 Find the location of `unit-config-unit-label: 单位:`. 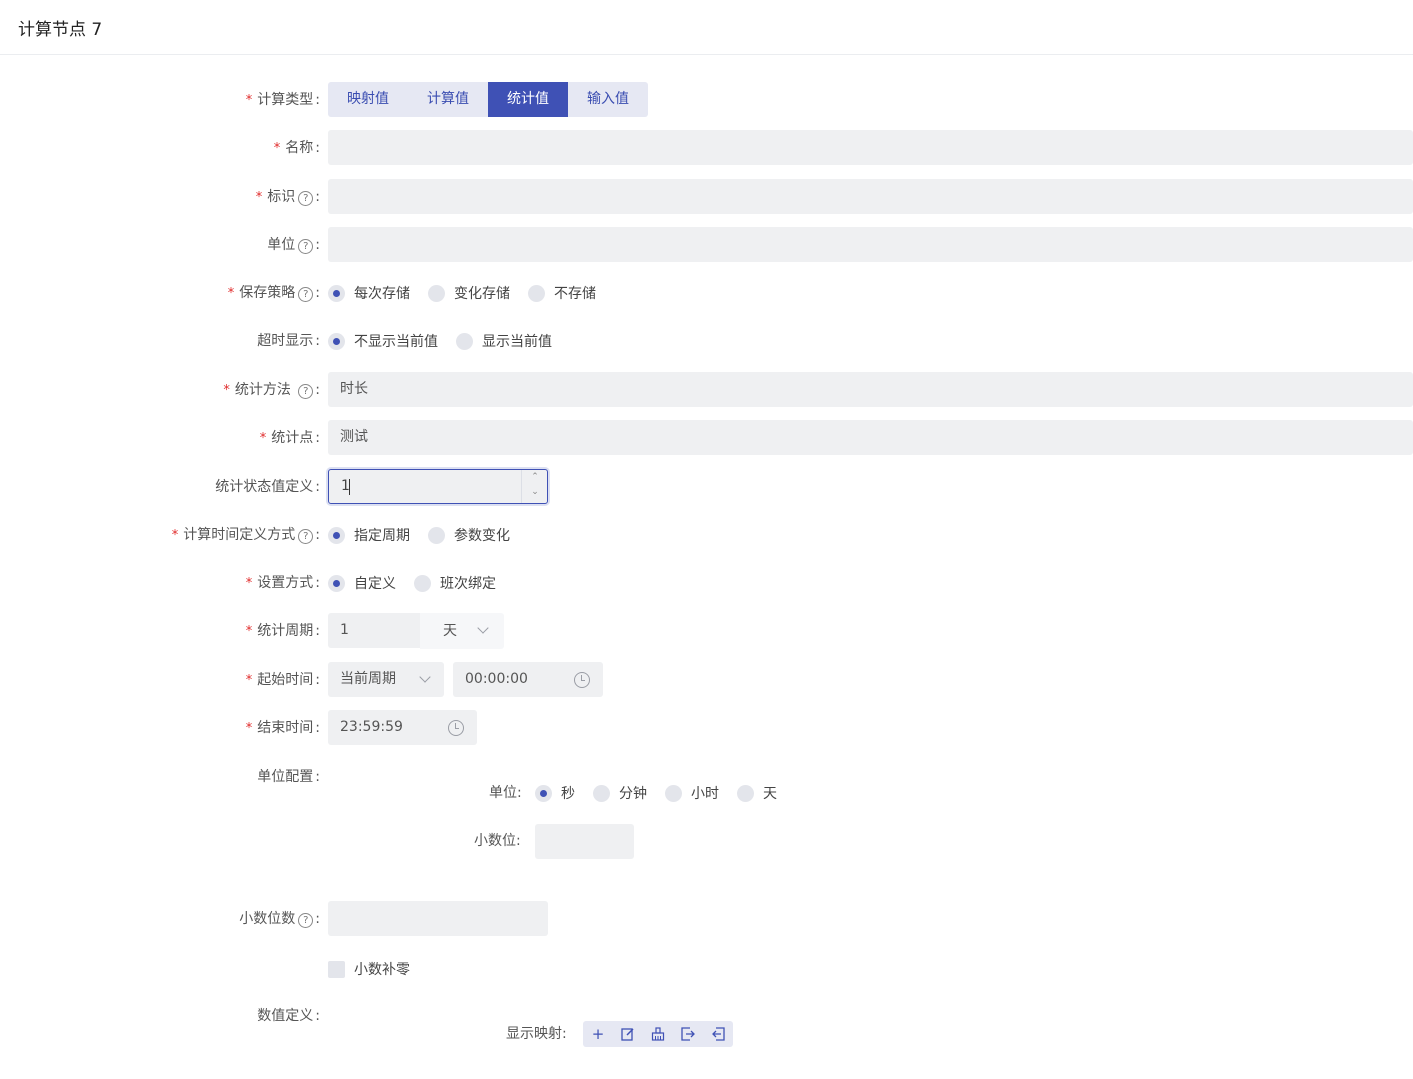

unit-config-unit-label: 单位: is located at coordinates (505, 793).